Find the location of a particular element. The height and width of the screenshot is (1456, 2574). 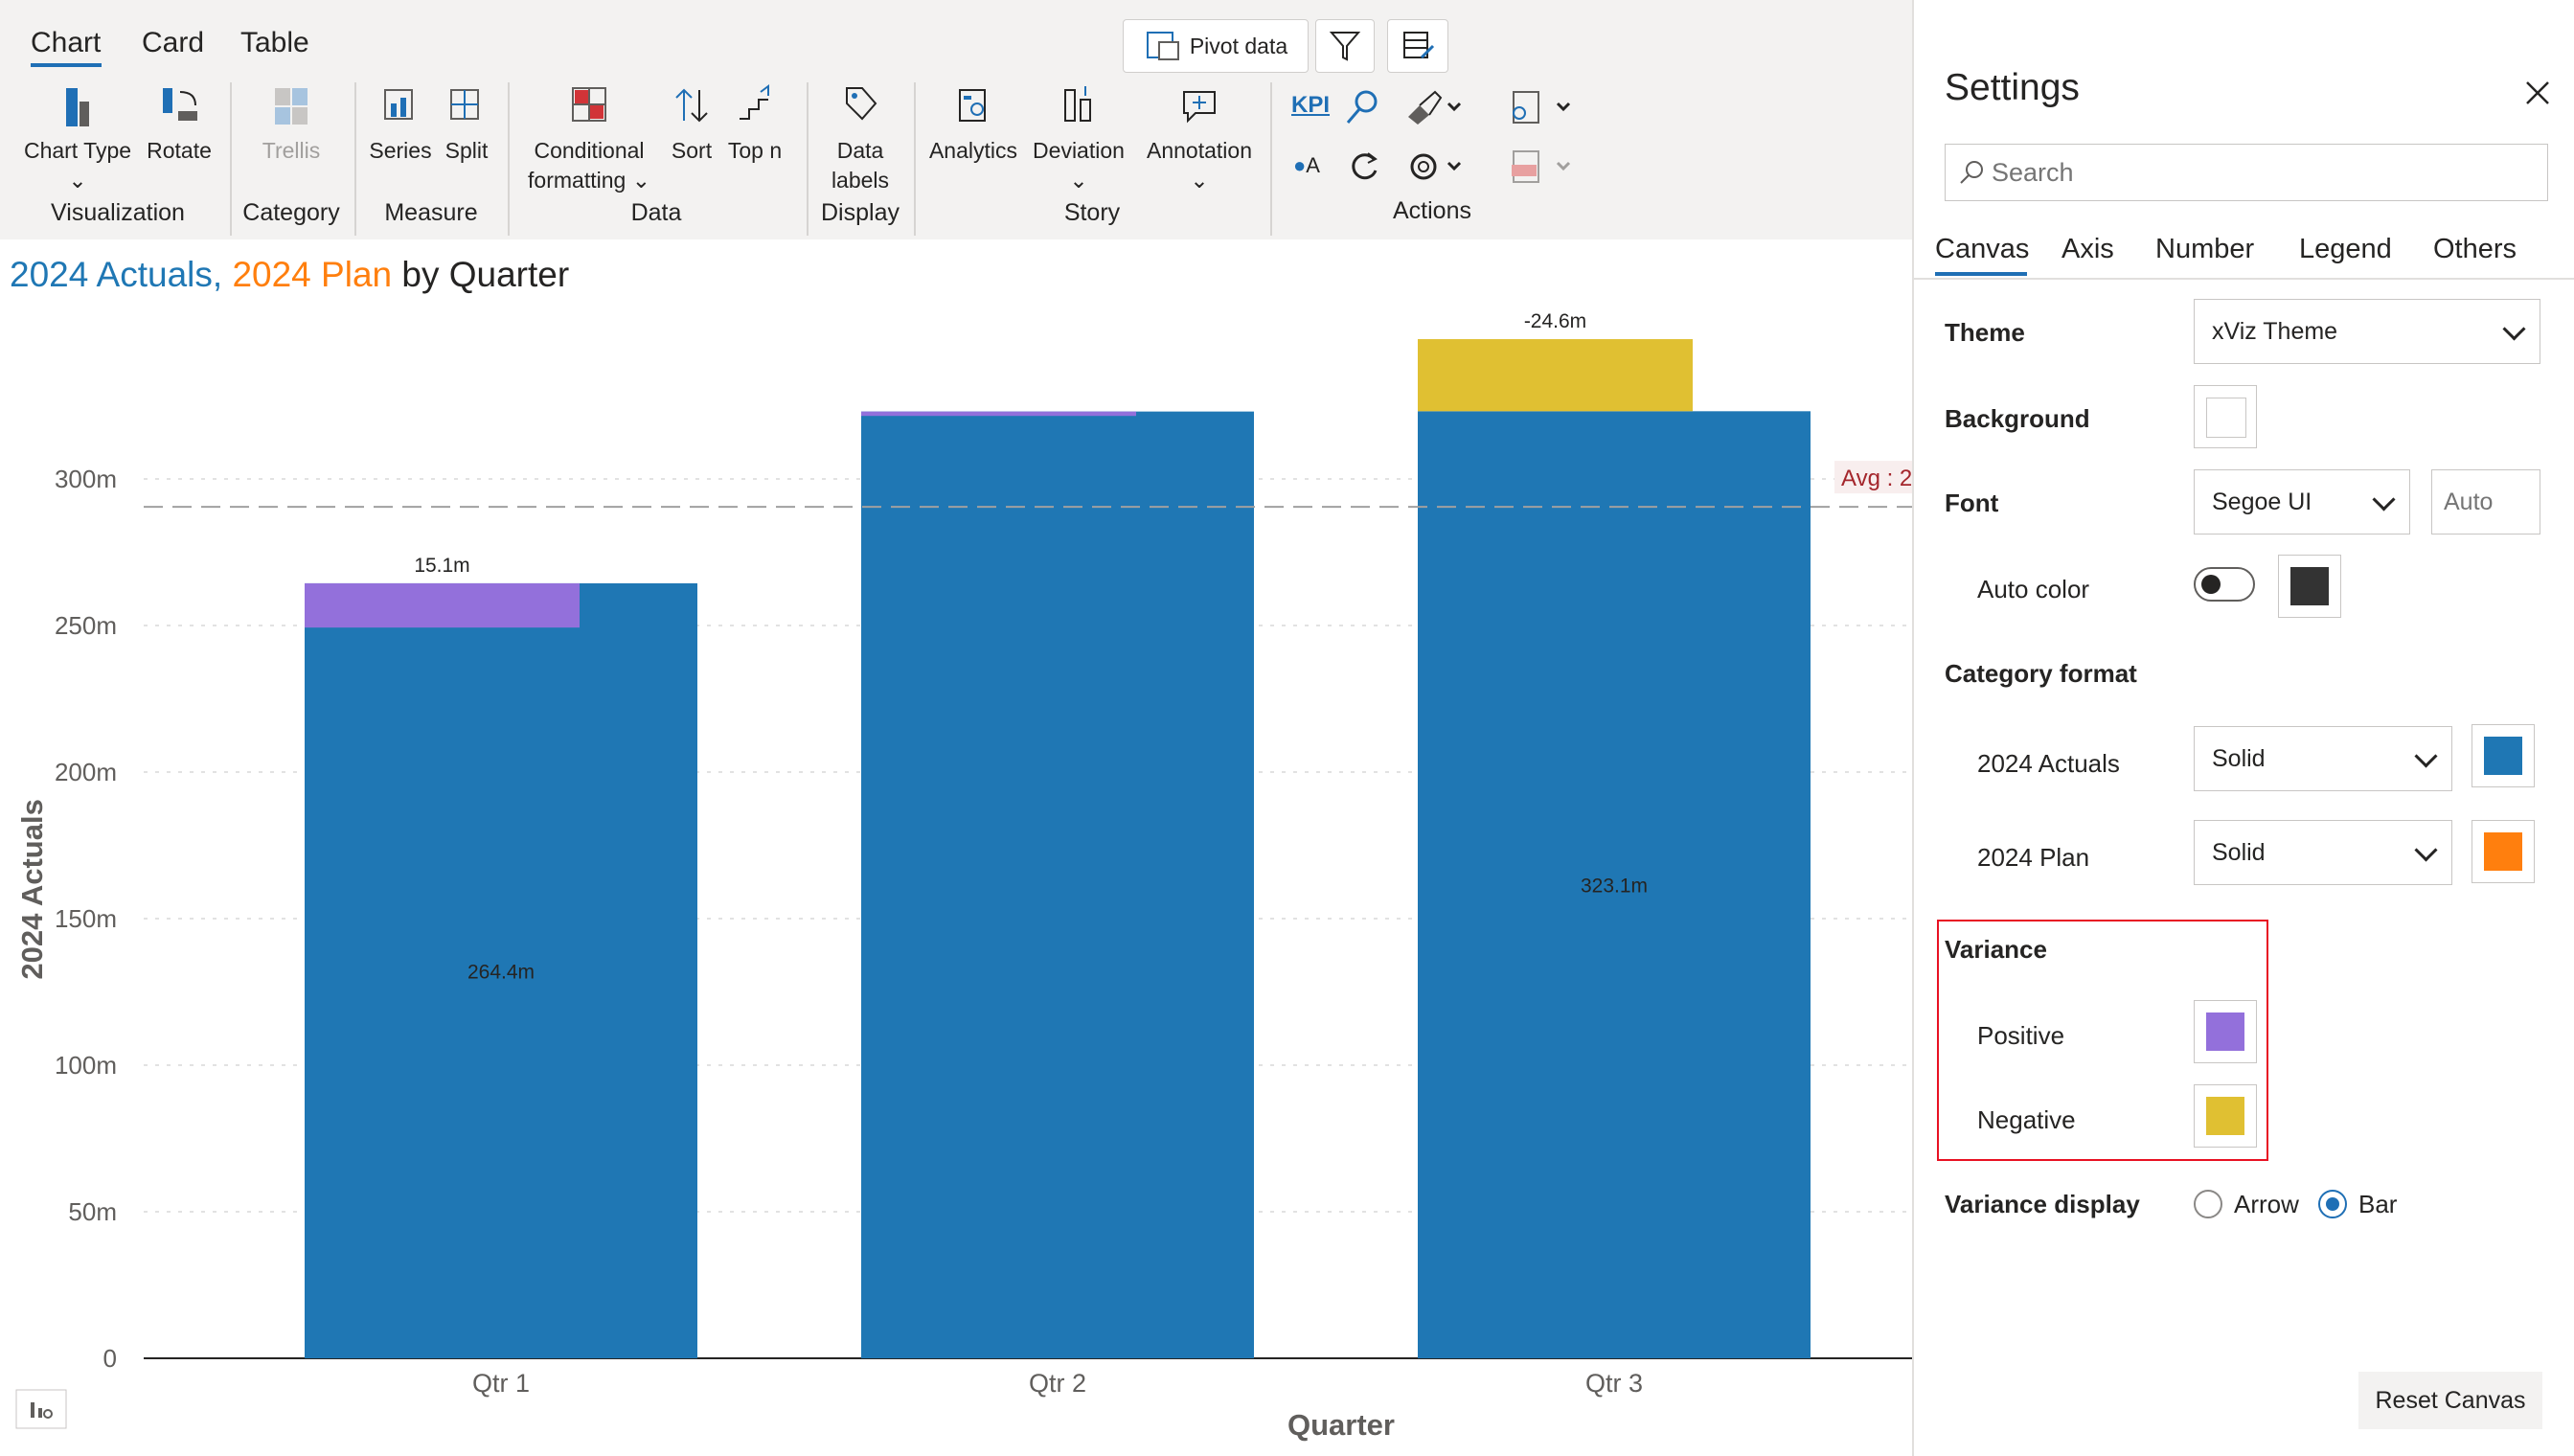

positive-swatch is located at coordinates (2225, 1031).